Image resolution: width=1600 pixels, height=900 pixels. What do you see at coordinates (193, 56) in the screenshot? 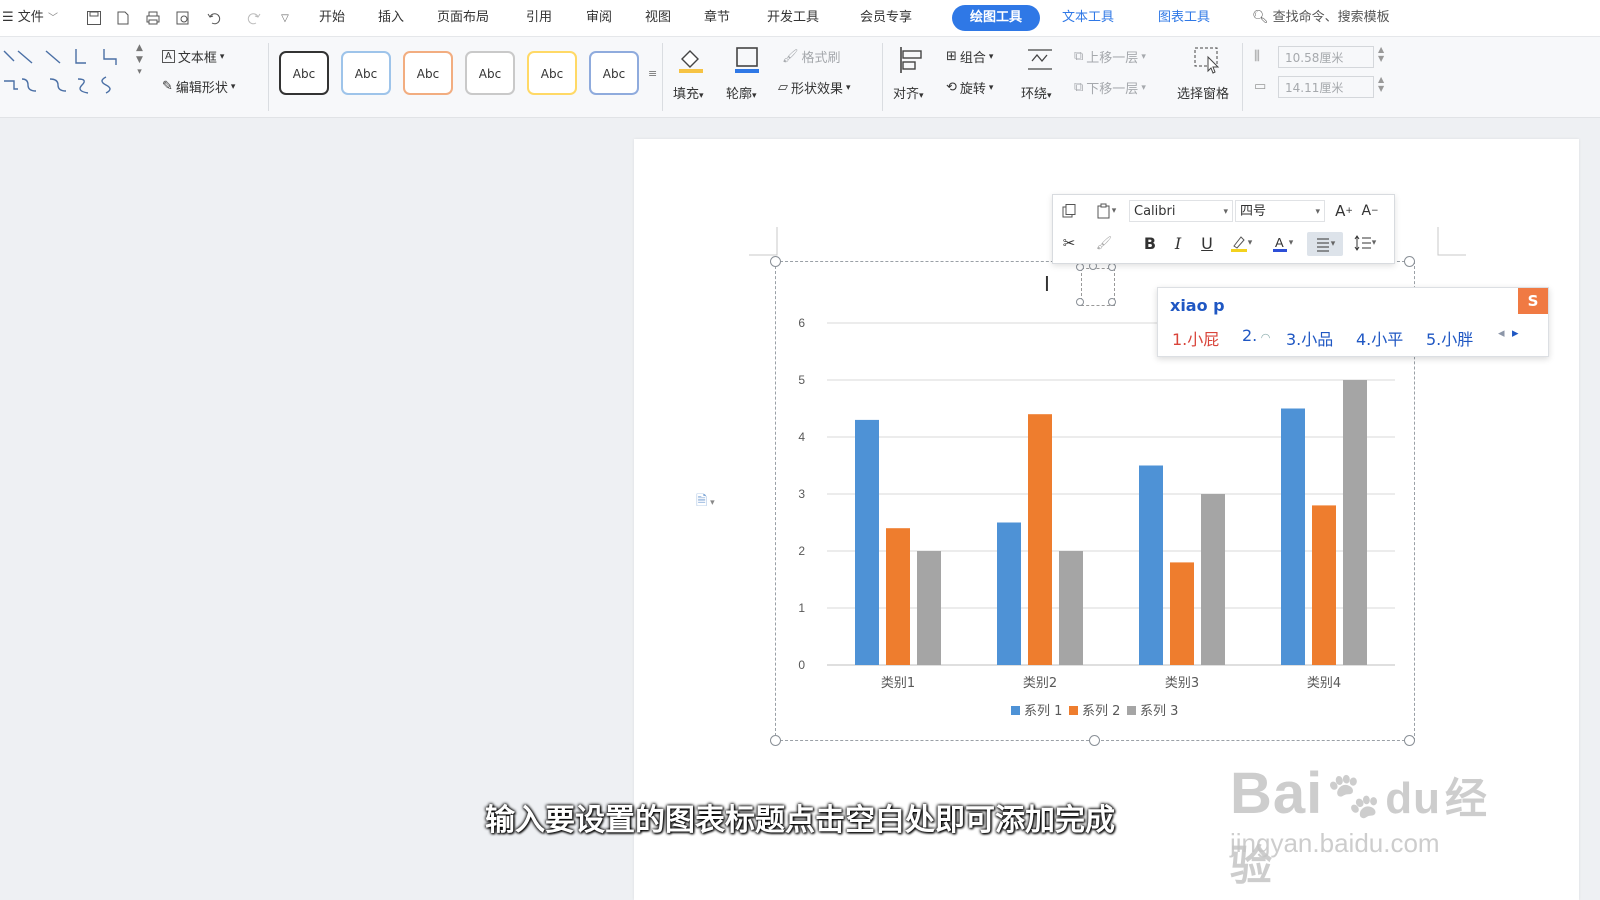
I see `textbox-button: A 文本框 ▾` at bounding box center [193, 56].